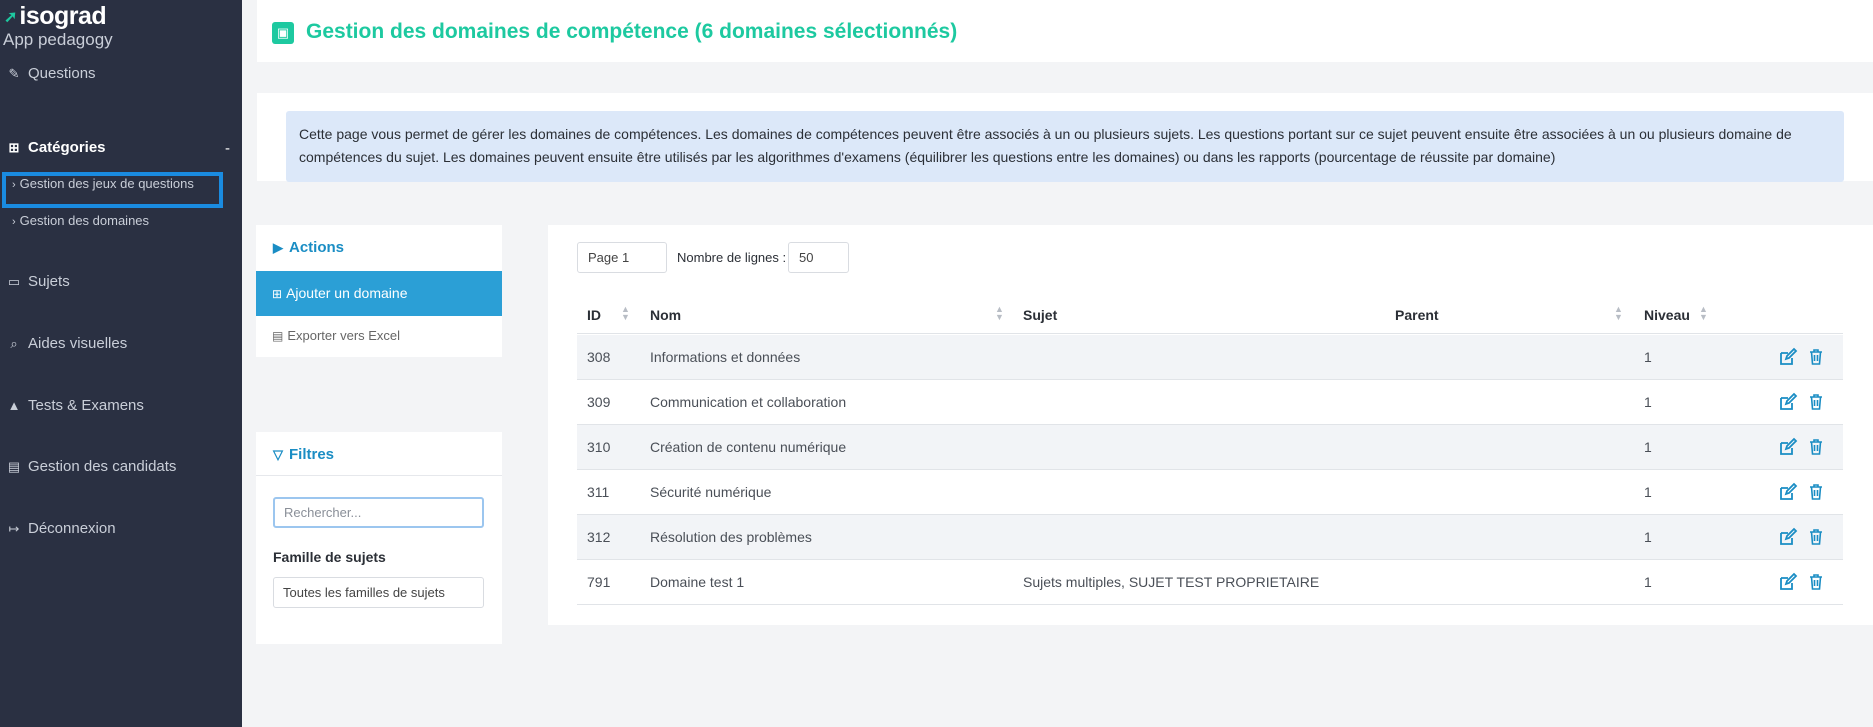  Describe the element at coordinates (317, 247) in the screenshot. I see `actions-title-label: Actions` at that location.